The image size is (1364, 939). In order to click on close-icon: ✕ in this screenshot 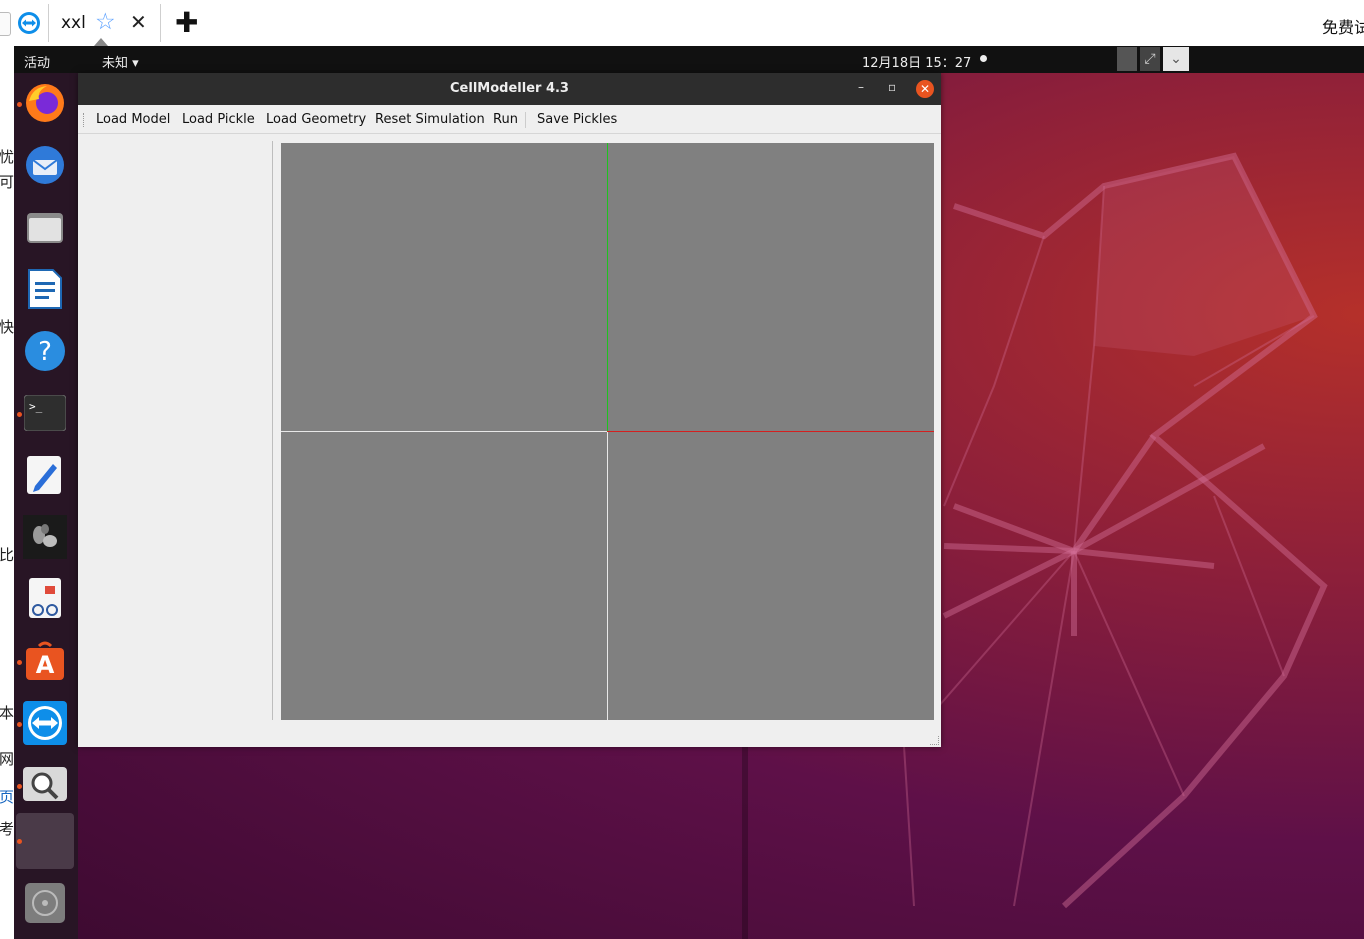, I will do `click(138, 22)`.